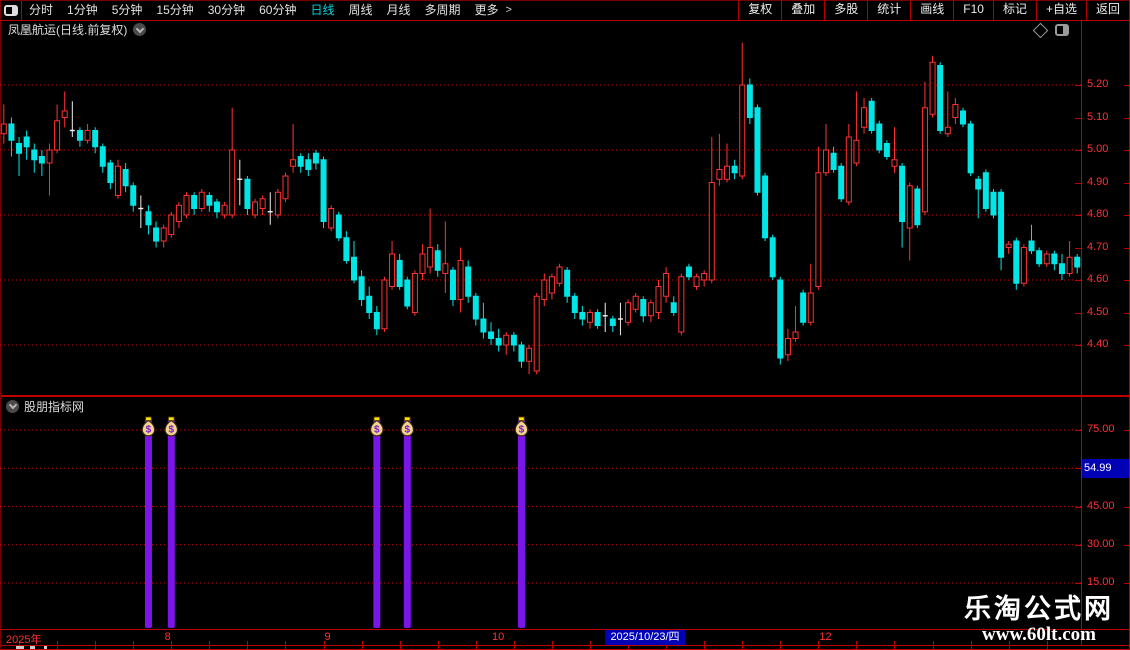 This screenshot has height=650, width=1130. I want to click on chart-title: 凤凰航运(日线.前复权), so click(68, 30).